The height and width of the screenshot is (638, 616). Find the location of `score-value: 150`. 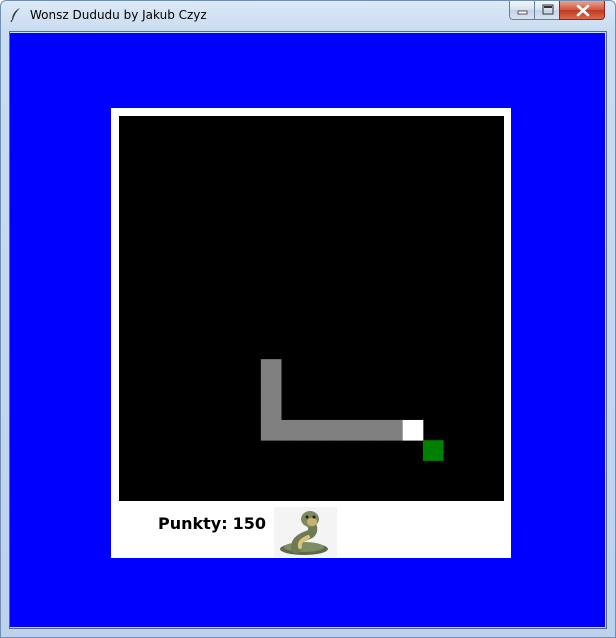

score-value: 150 is located at coordinates (249, 523).